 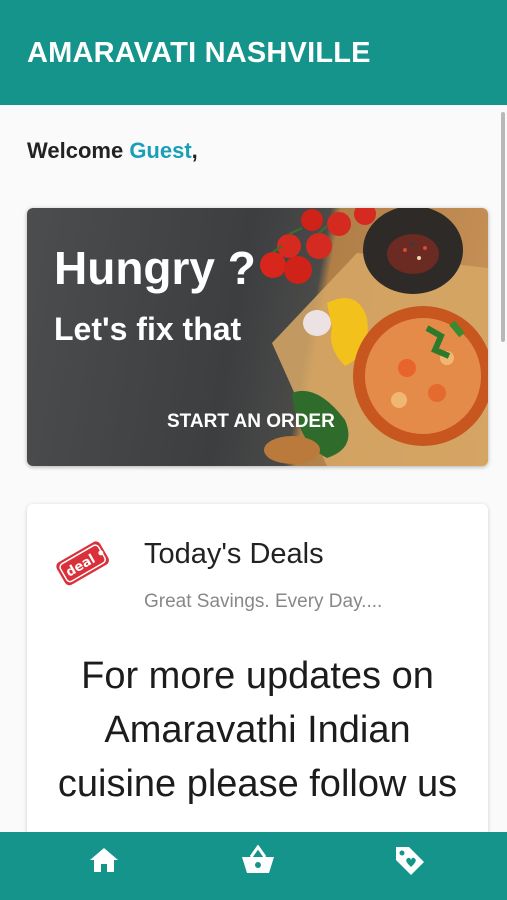 I want to click on nav-basket, so click(x=258, y=860).